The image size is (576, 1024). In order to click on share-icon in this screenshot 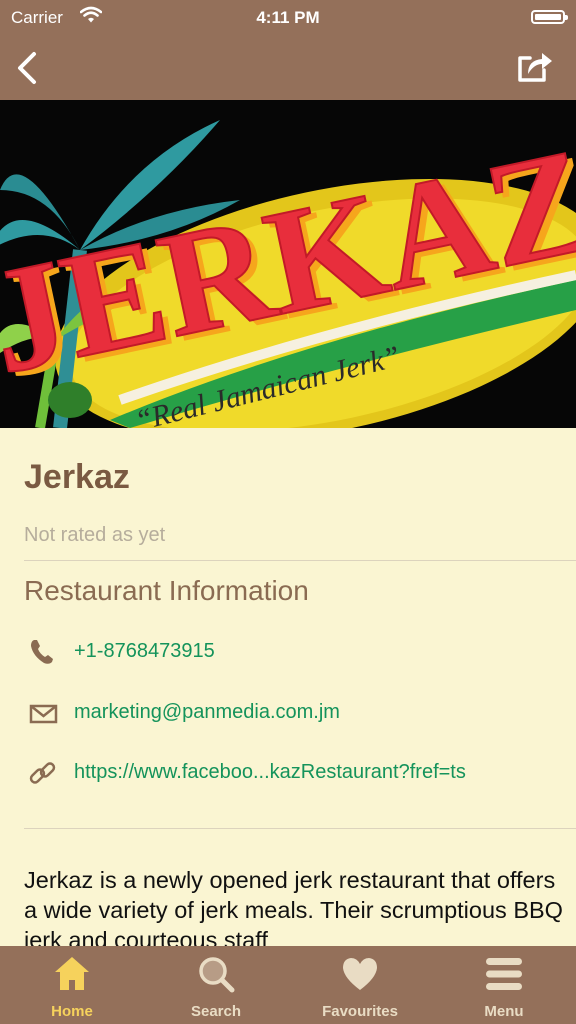, I will do `click(535, 67)`.